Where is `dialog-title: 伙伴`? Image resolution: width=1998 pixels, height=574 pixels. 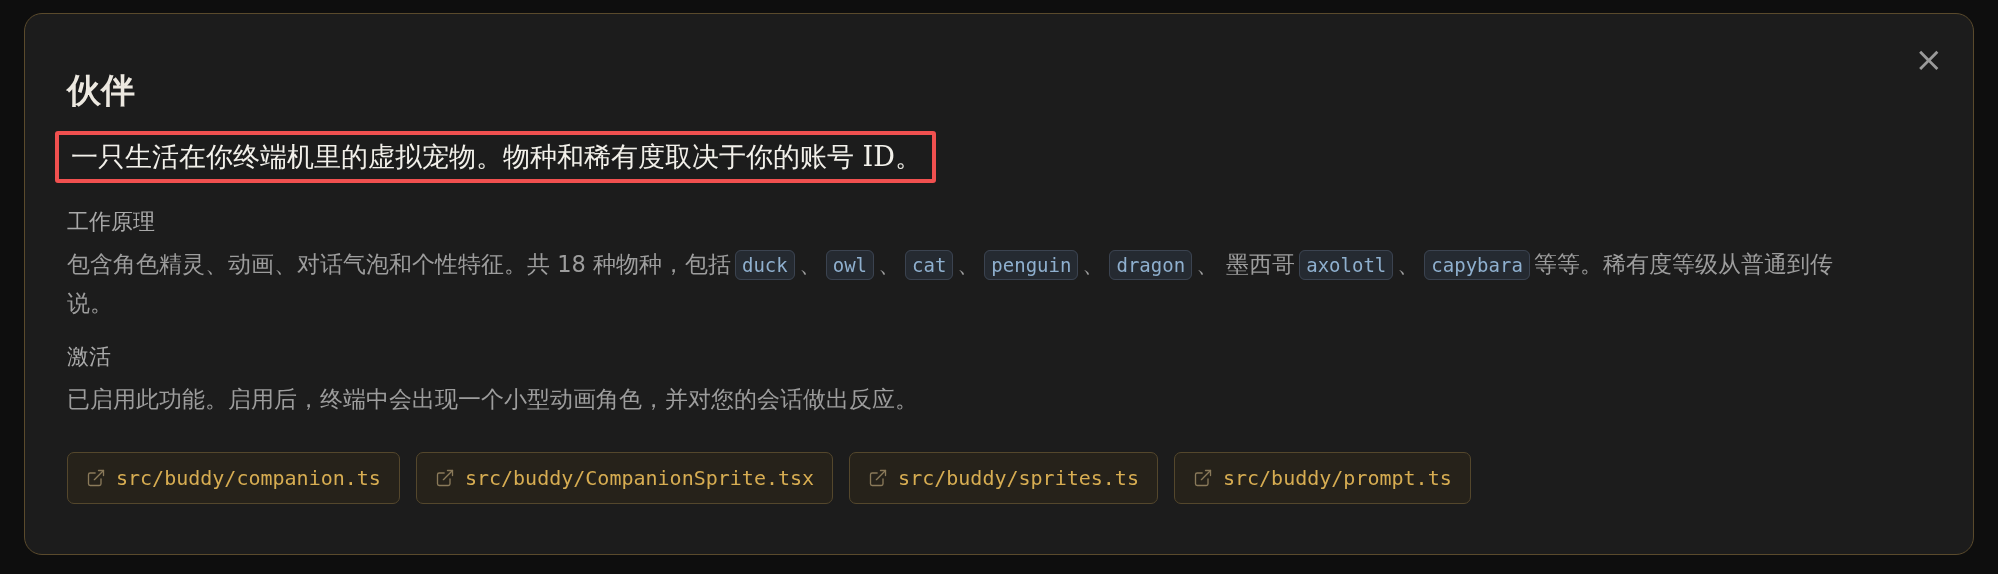 dialog-title: 伙伴 is located at coordinates (101, 90).